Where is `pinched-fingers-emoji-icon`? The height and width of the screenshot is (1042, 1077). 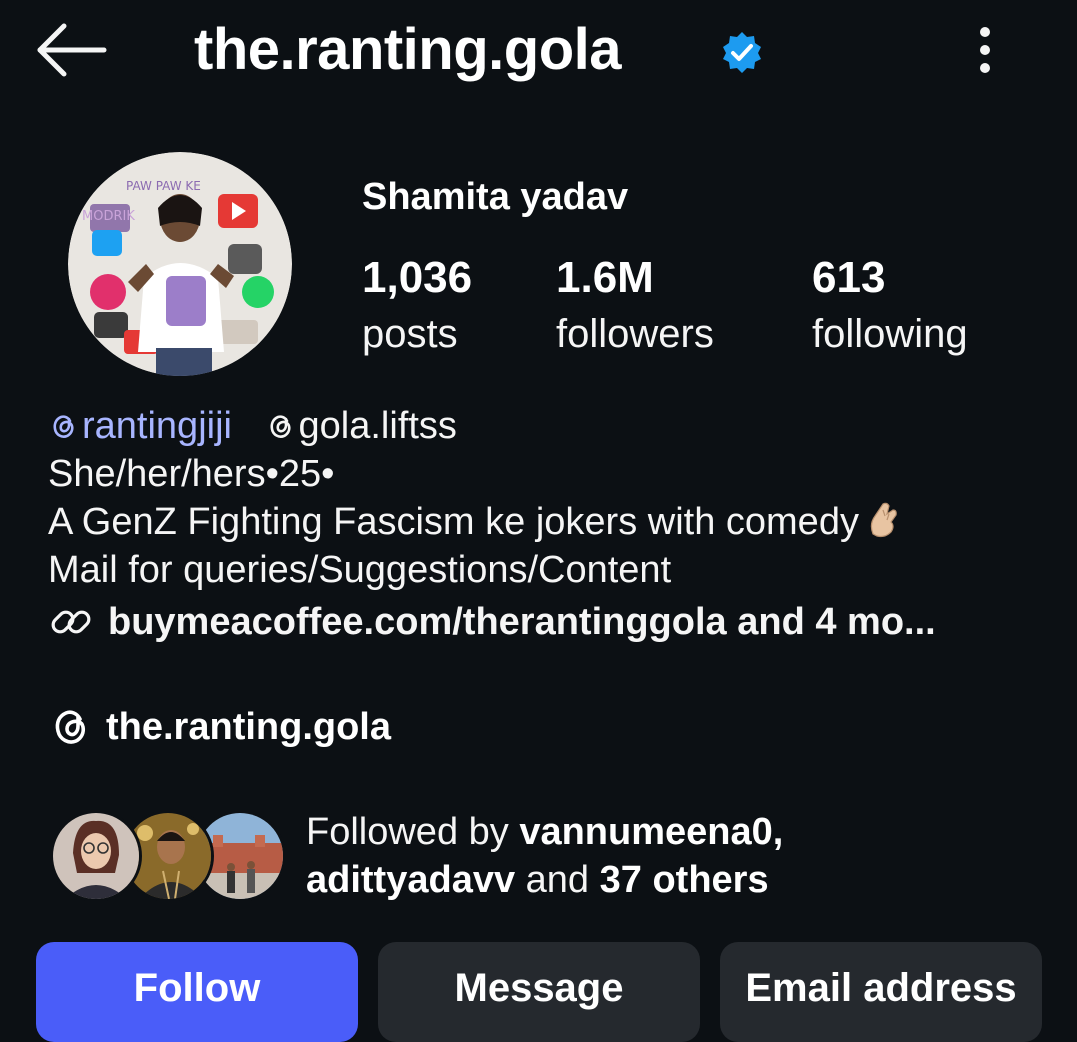
pinched-fingers-emoji-icon is located at coordinates (883, 520).